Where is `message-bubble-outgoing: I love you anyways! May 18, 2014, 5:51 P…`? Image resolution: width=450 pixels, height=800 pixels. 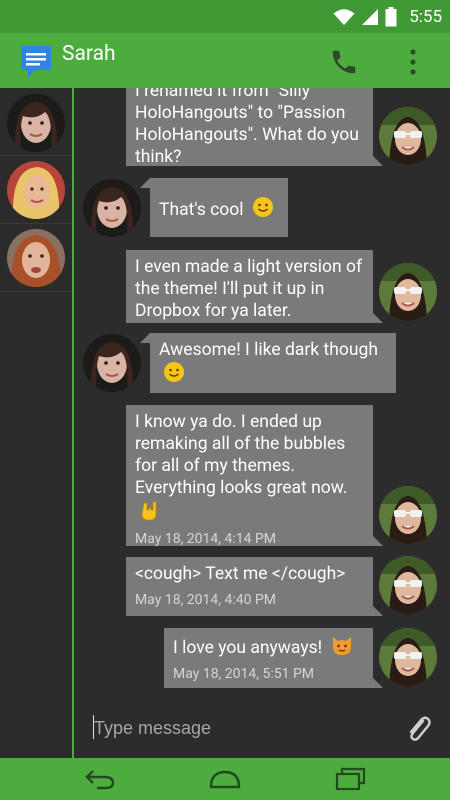 message-bubble-outgoing: I love you anyways! May 18, 2014, 5:51 P… is located at coordinates (268, 658).